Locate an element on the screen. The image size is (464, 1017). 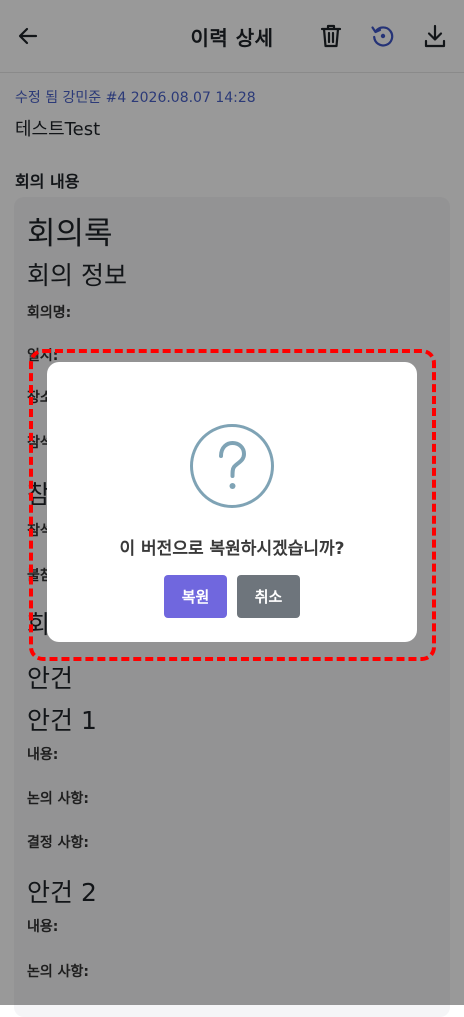
cancel-button: 취소 is located at coordinates (268, 596).